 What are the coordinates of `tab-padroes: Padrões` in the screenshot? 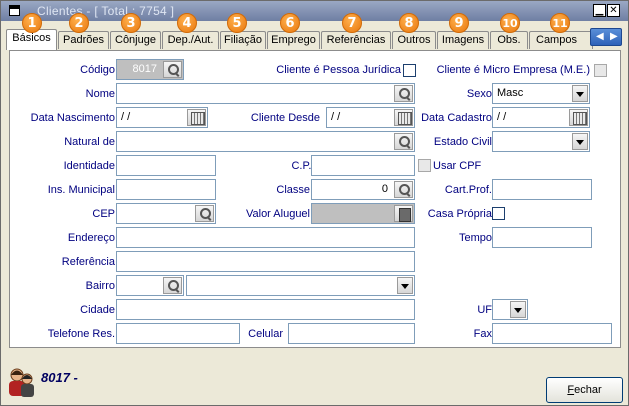 It's located at (83, 40).